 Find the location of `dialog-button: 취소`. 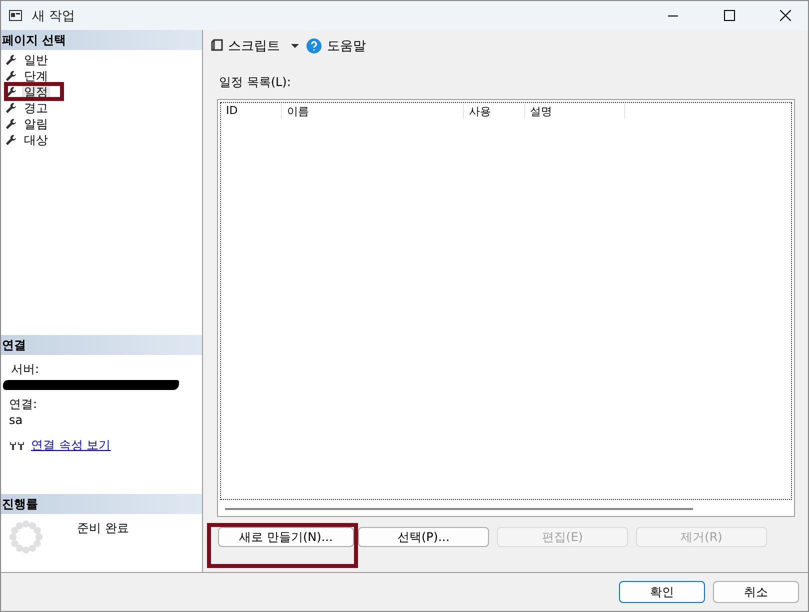

dialog-button: 취소 is located at coordinates (756, 592).